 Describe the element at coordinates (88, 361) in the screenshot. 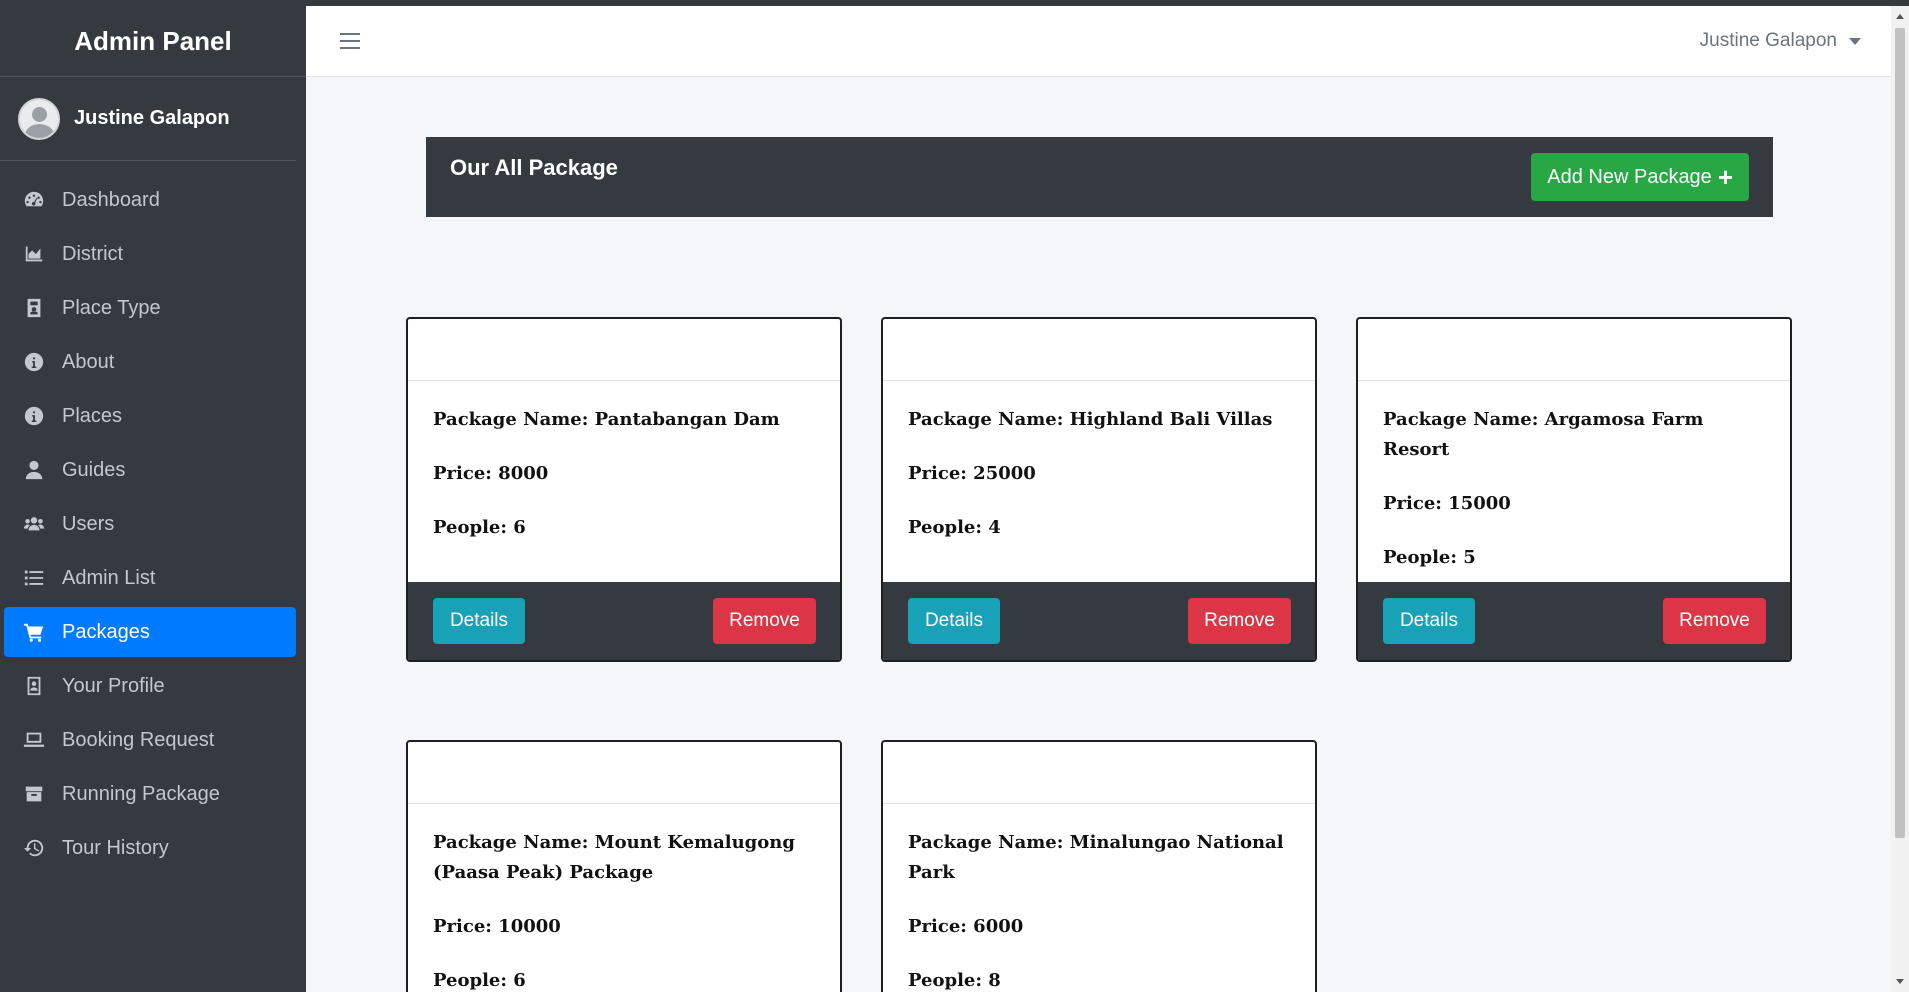

I see `sidebar-item-label: About` at that location.